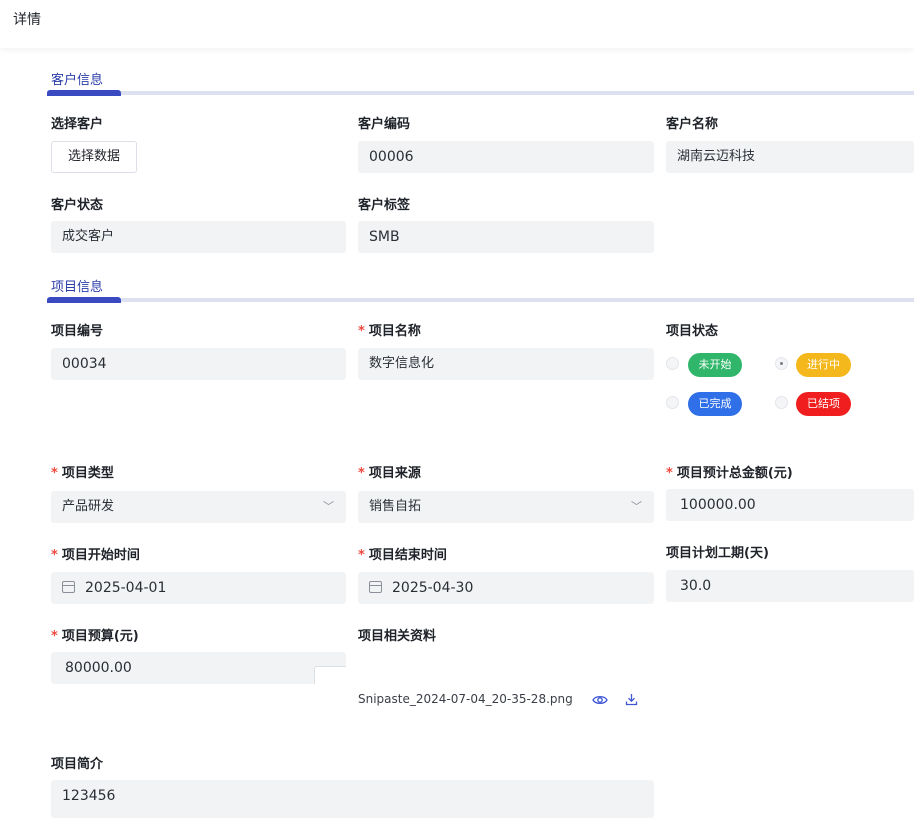  What do you see at coordinates (94, 157) in the screenshot?
I see `select-data-button: 选择数据` at bounding box center [94, 157].